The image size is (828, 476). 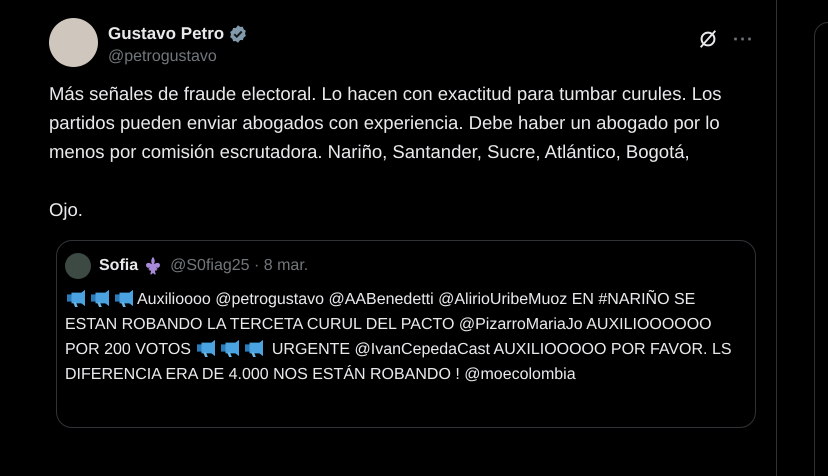 I want to click on quoted-handle-and-date: @S0fiag25 · 8 mar., so click(x=239, y=266).